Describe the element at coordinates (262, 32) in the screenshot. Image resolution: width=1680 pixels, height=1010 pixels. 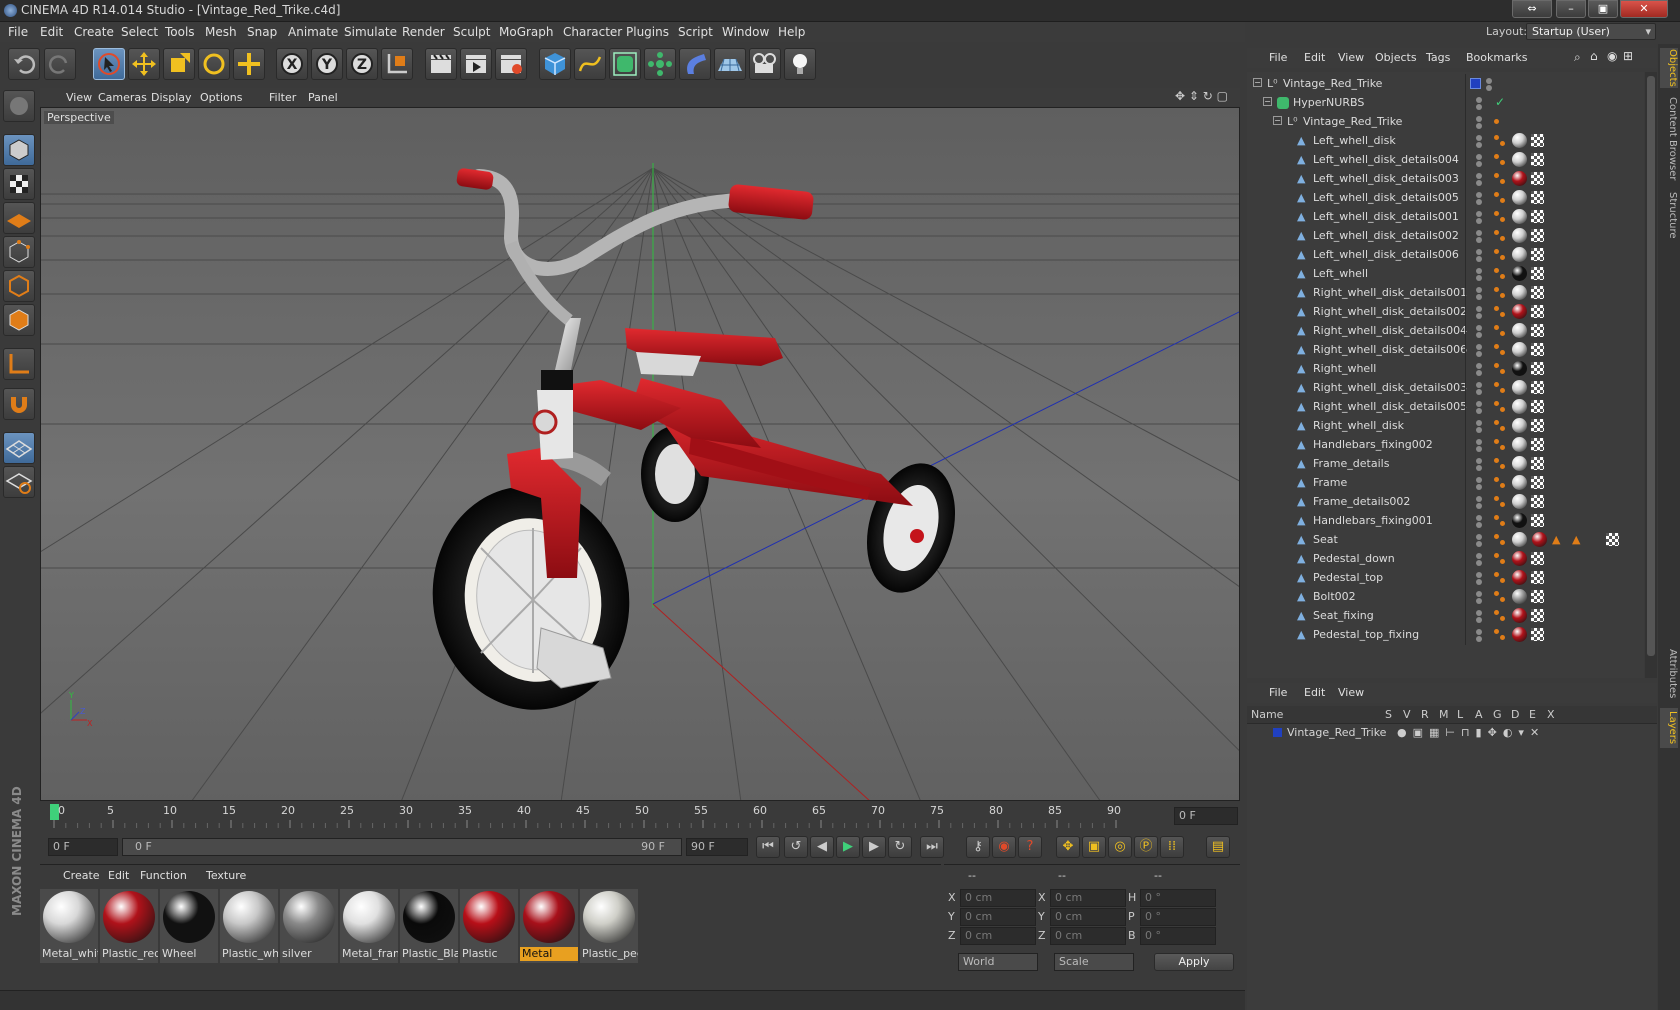
I see `menu-snap: Snap` at that location.